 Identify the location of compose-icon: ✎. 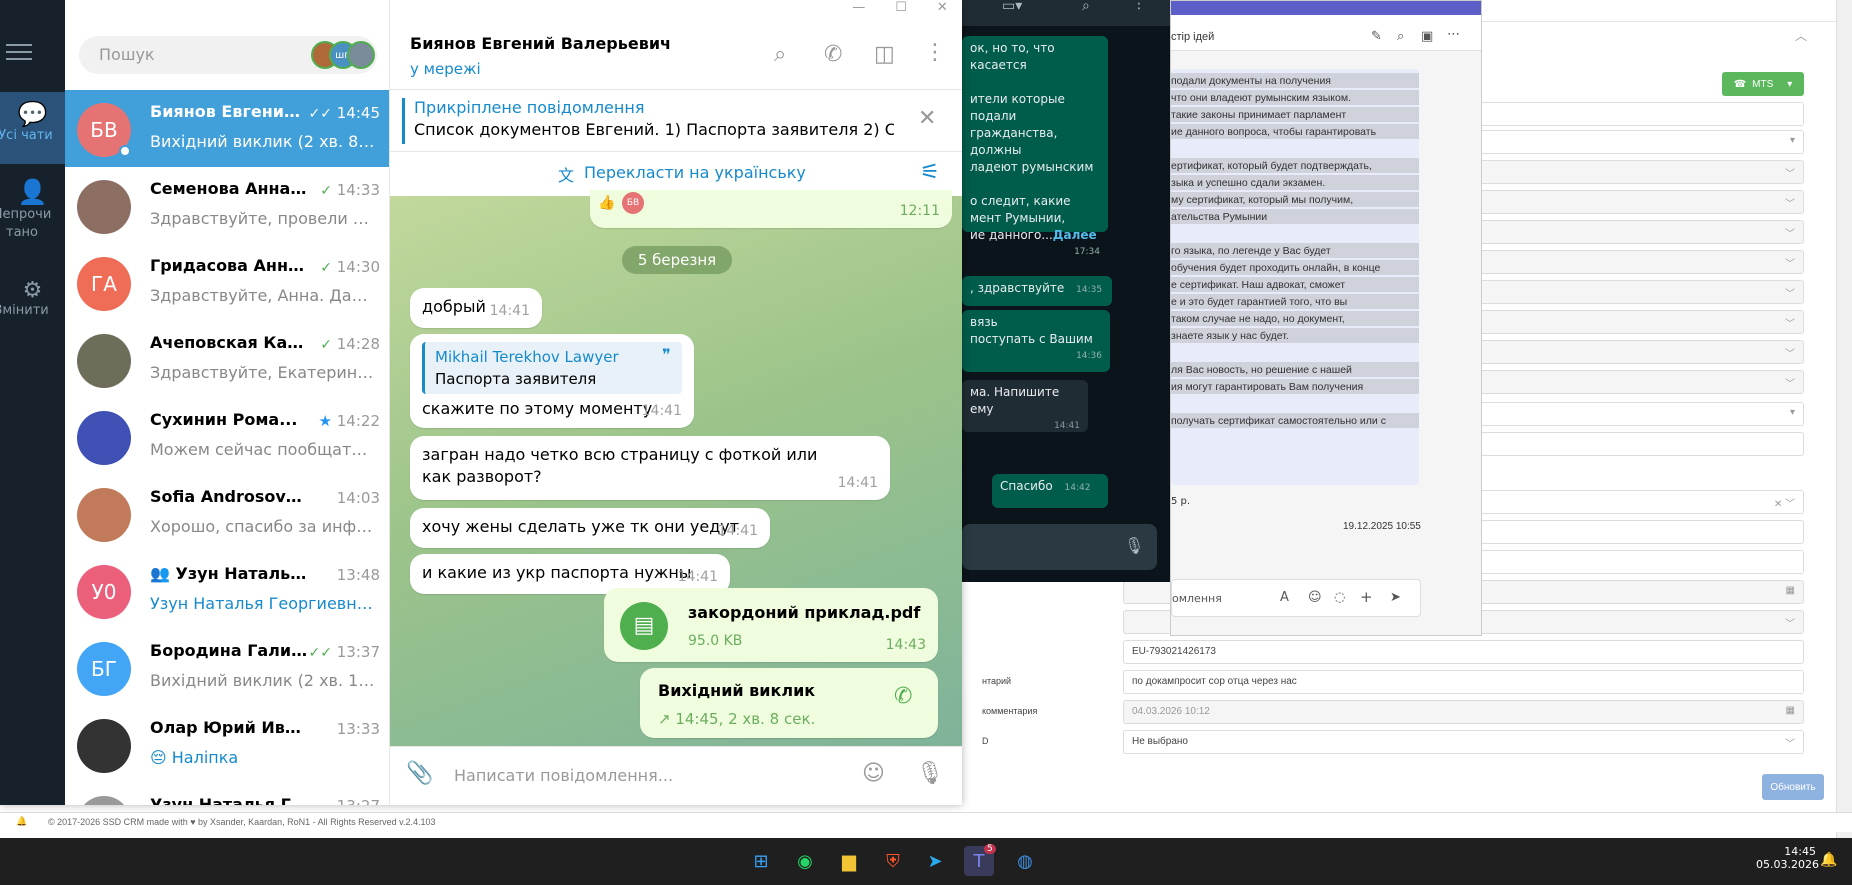
(1376, 36).